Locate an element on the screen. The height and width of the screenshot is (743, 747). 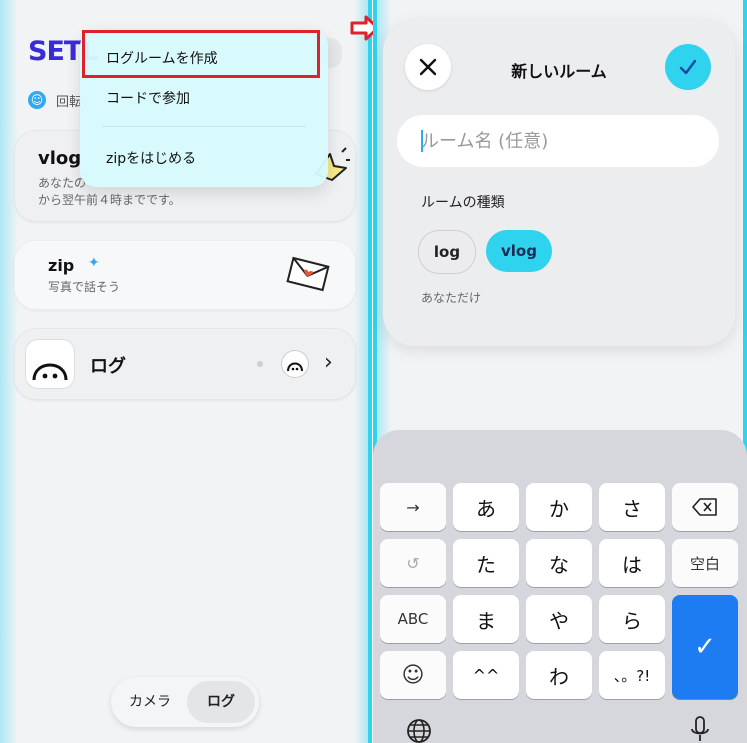
room-name-input is located at coordinates (558, 141).